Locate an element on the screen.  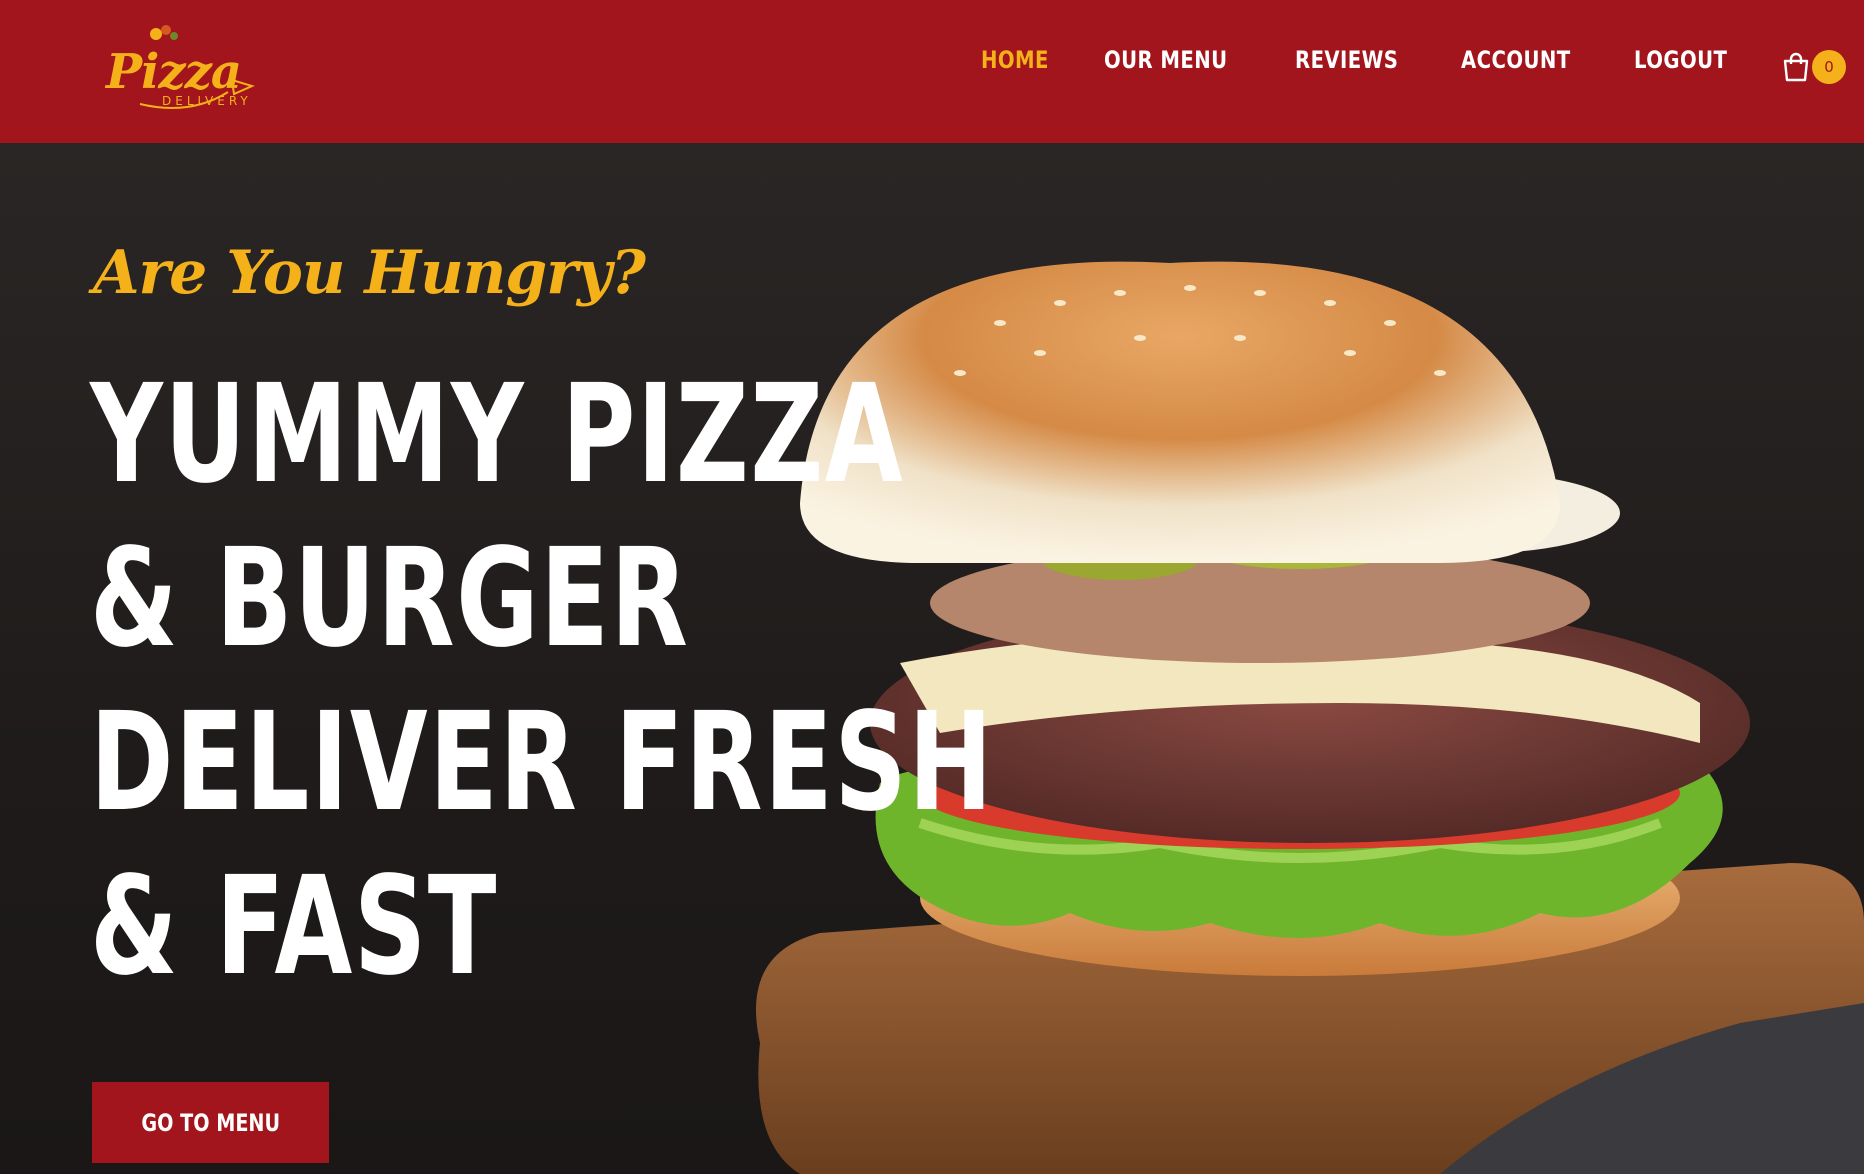
cart-button: 0 is located at coordinates (1814, 67).